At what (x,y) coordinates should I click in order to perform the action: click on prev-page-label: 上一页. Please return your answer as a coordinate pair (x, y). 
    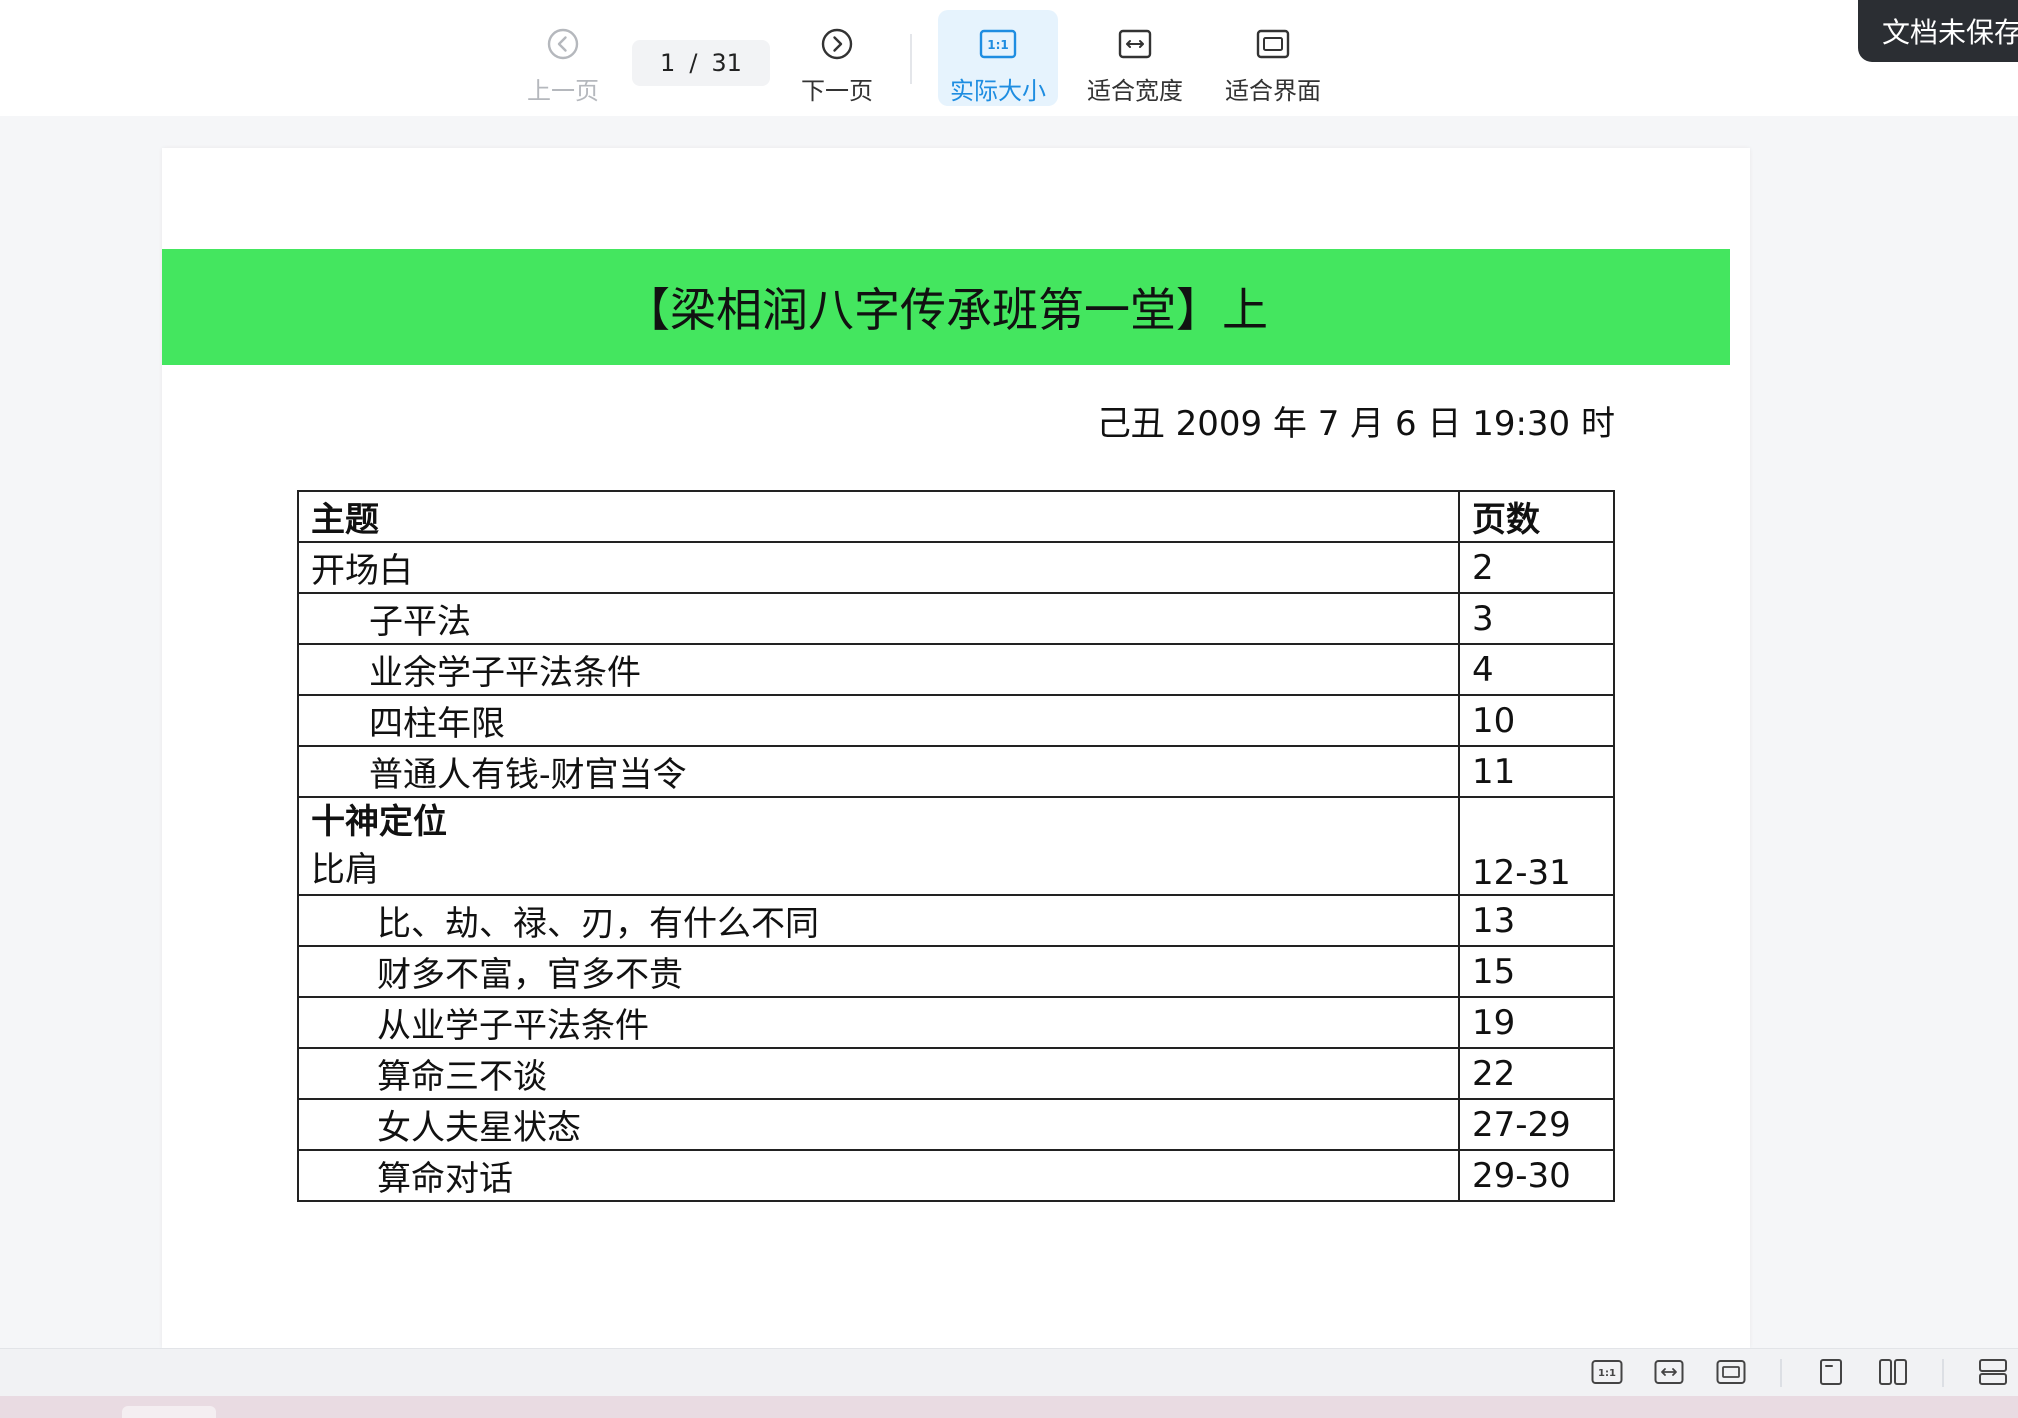
    Looking at the image, I should click on (563, 91).